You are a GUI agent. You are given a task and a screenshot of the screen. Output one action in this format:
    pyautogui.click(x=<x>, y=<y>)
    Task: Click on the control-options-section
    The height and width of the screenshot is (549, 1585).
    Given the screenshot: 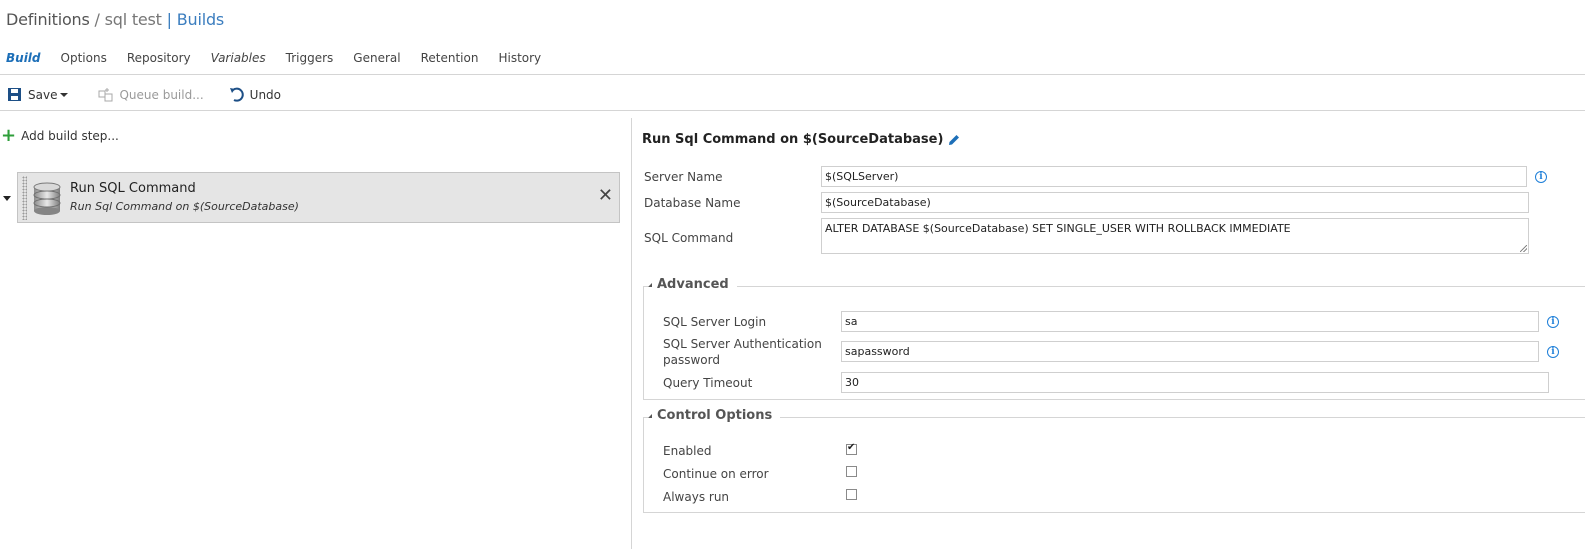 What is the action you would take?
    pyautogui.click(x=1114, y=465)
    